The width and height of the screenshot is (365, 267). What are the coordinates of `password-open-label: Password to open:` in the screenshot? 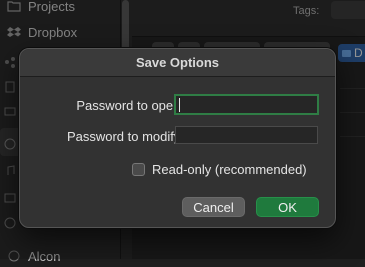 It's located at (130, 105).